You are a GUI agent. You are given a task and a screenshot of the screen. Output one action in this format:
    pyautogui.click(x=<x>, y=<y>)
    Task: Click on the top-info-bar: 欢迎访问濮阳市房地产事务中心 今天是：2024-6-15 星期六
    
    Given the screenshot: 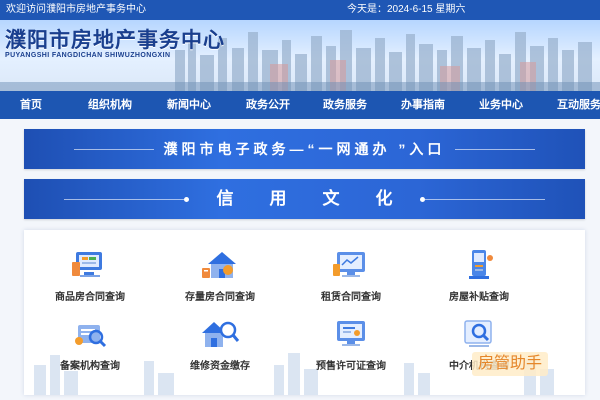 What is the action you would take?
    pyautogui.click(x=300, y=10)
    